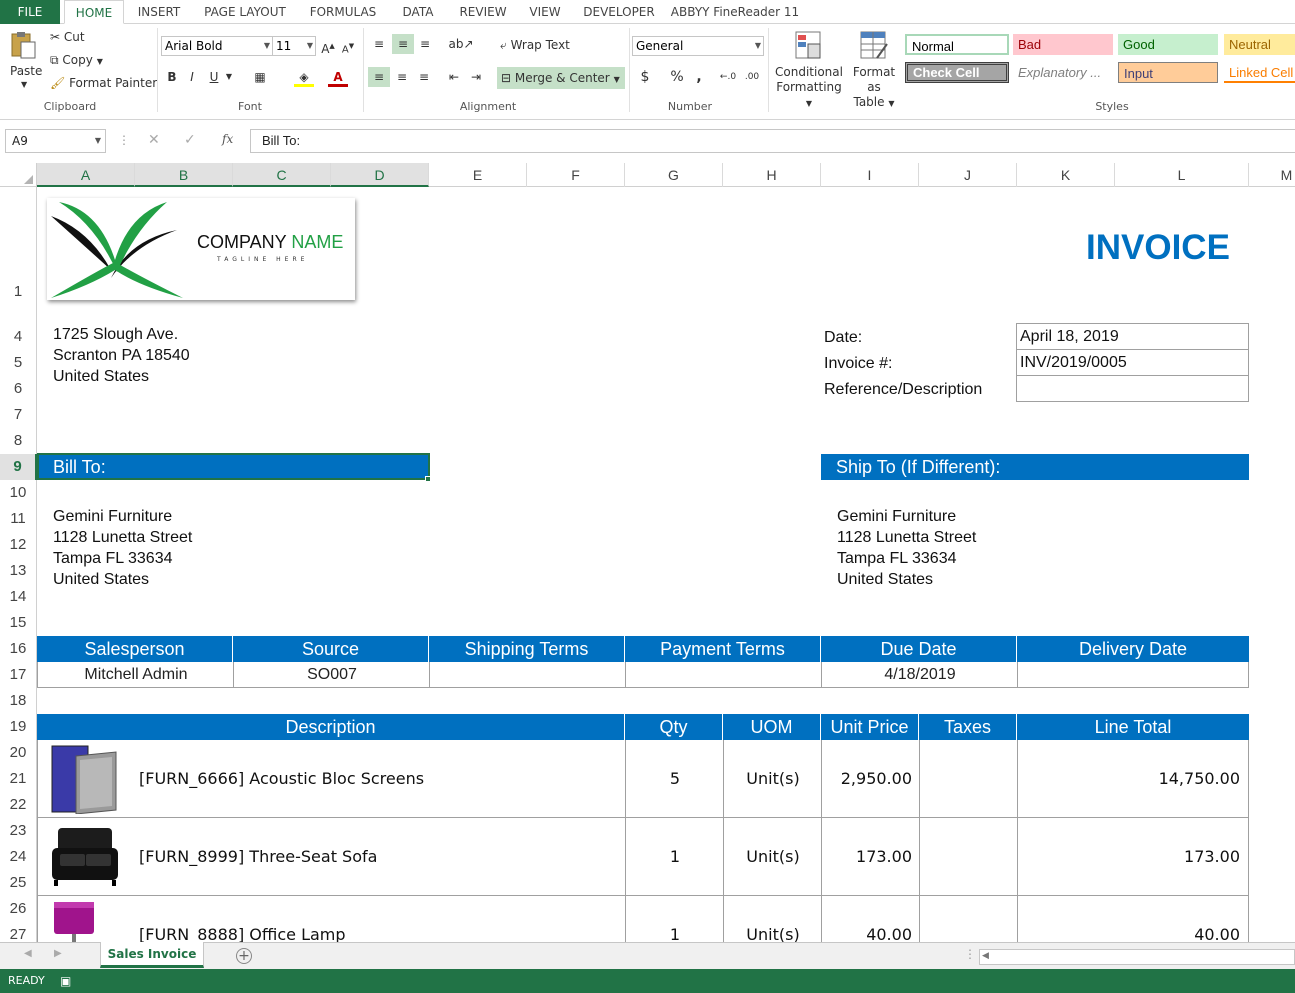  What do you see at coordinates (428, 479) in the screenshot?
I see `fill-handle` at bounding box center [428, 479].